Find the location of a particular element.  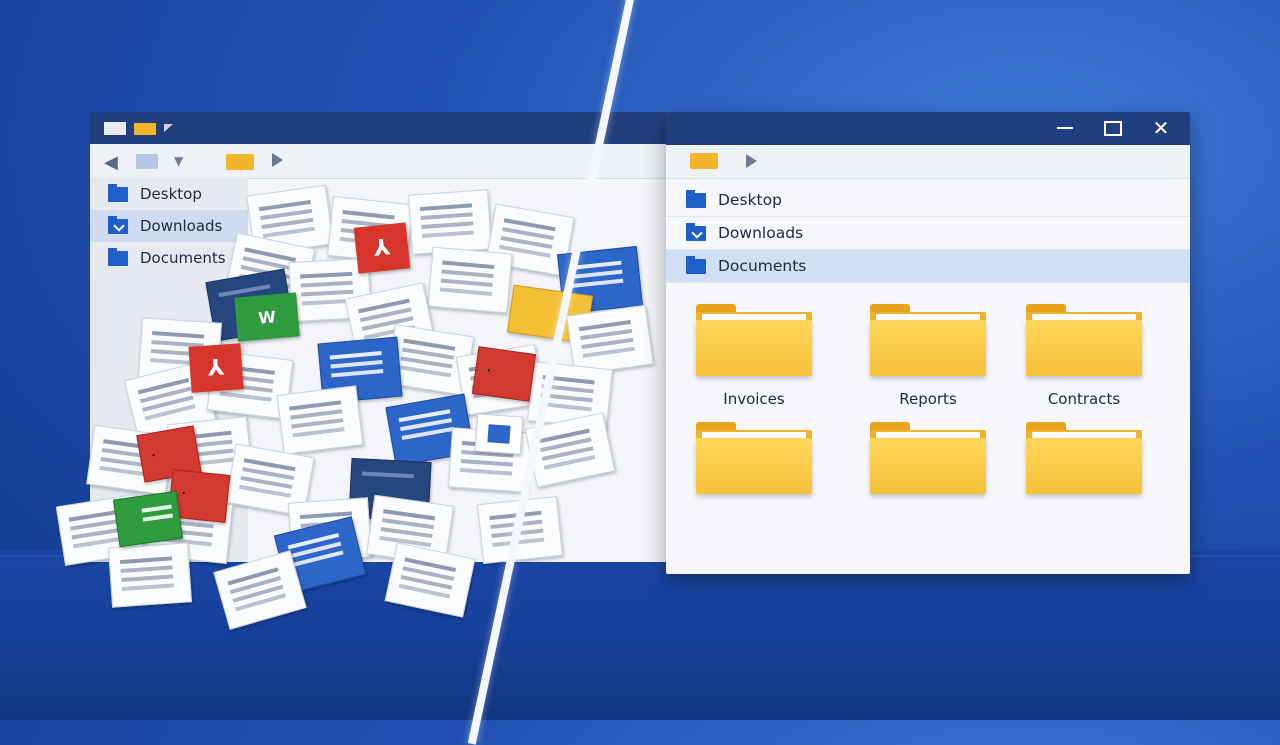

sidebar-item-downloads: Downloads is located at coordinates (928, 233).